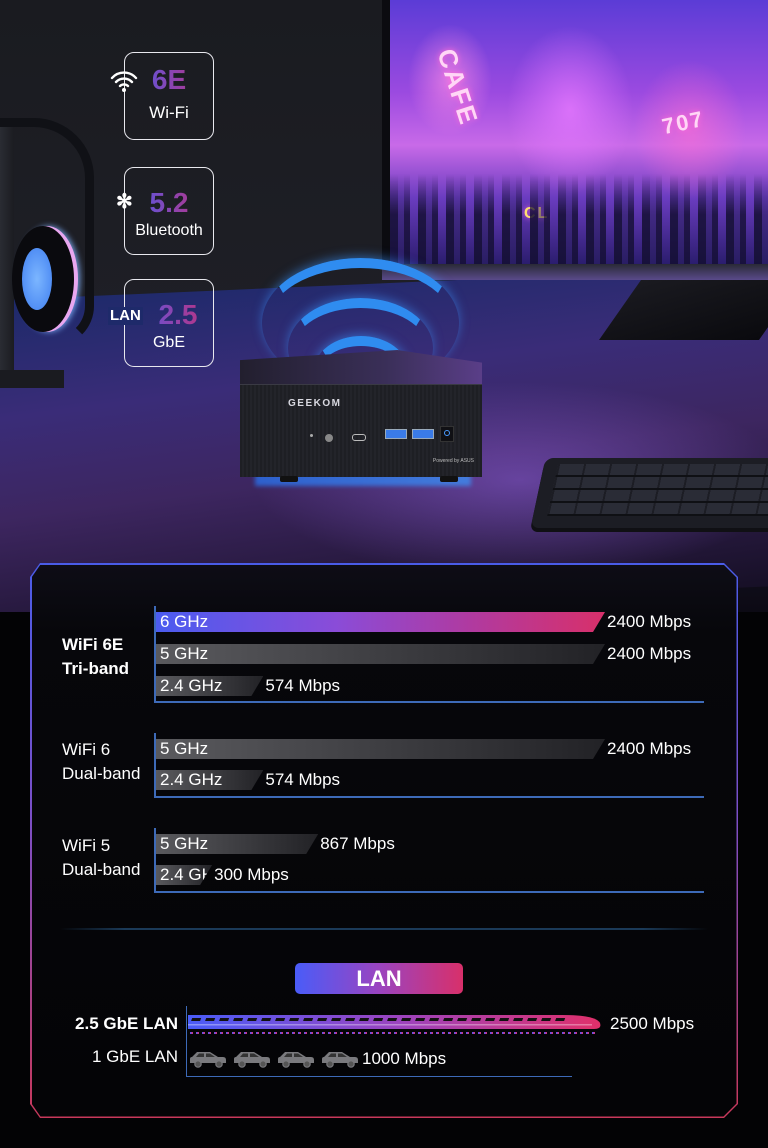 This screenshot has width=768, height=1148. Describe the element at coordinates (135, 1056) in the screenshot. I see `lan-row-label: 1 GbE LAN` at that location.